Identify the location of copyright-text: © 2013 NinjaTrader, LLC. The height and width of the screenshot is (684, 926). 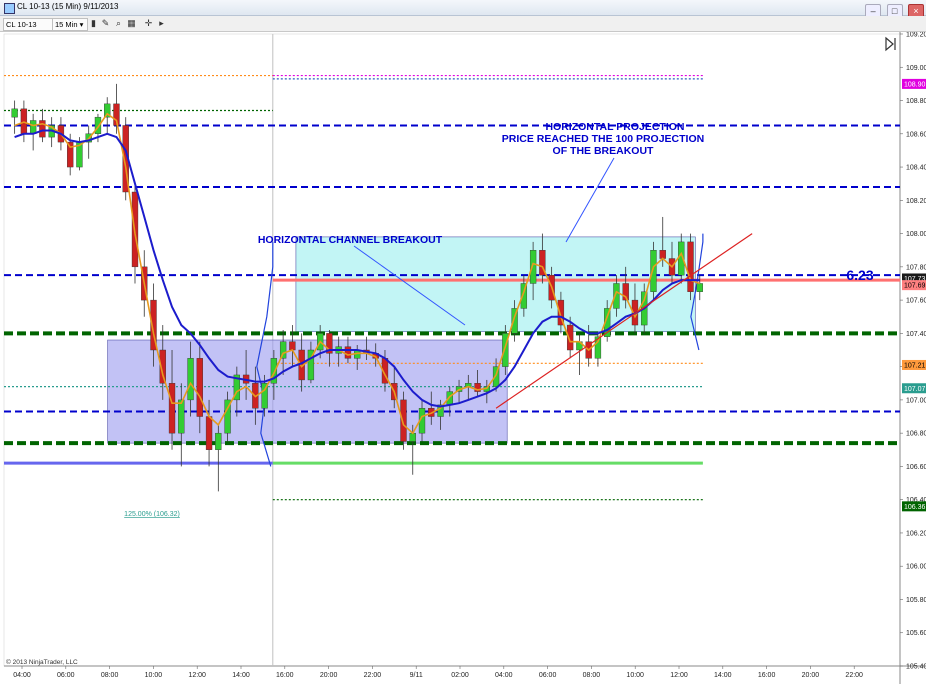
(42, 662).